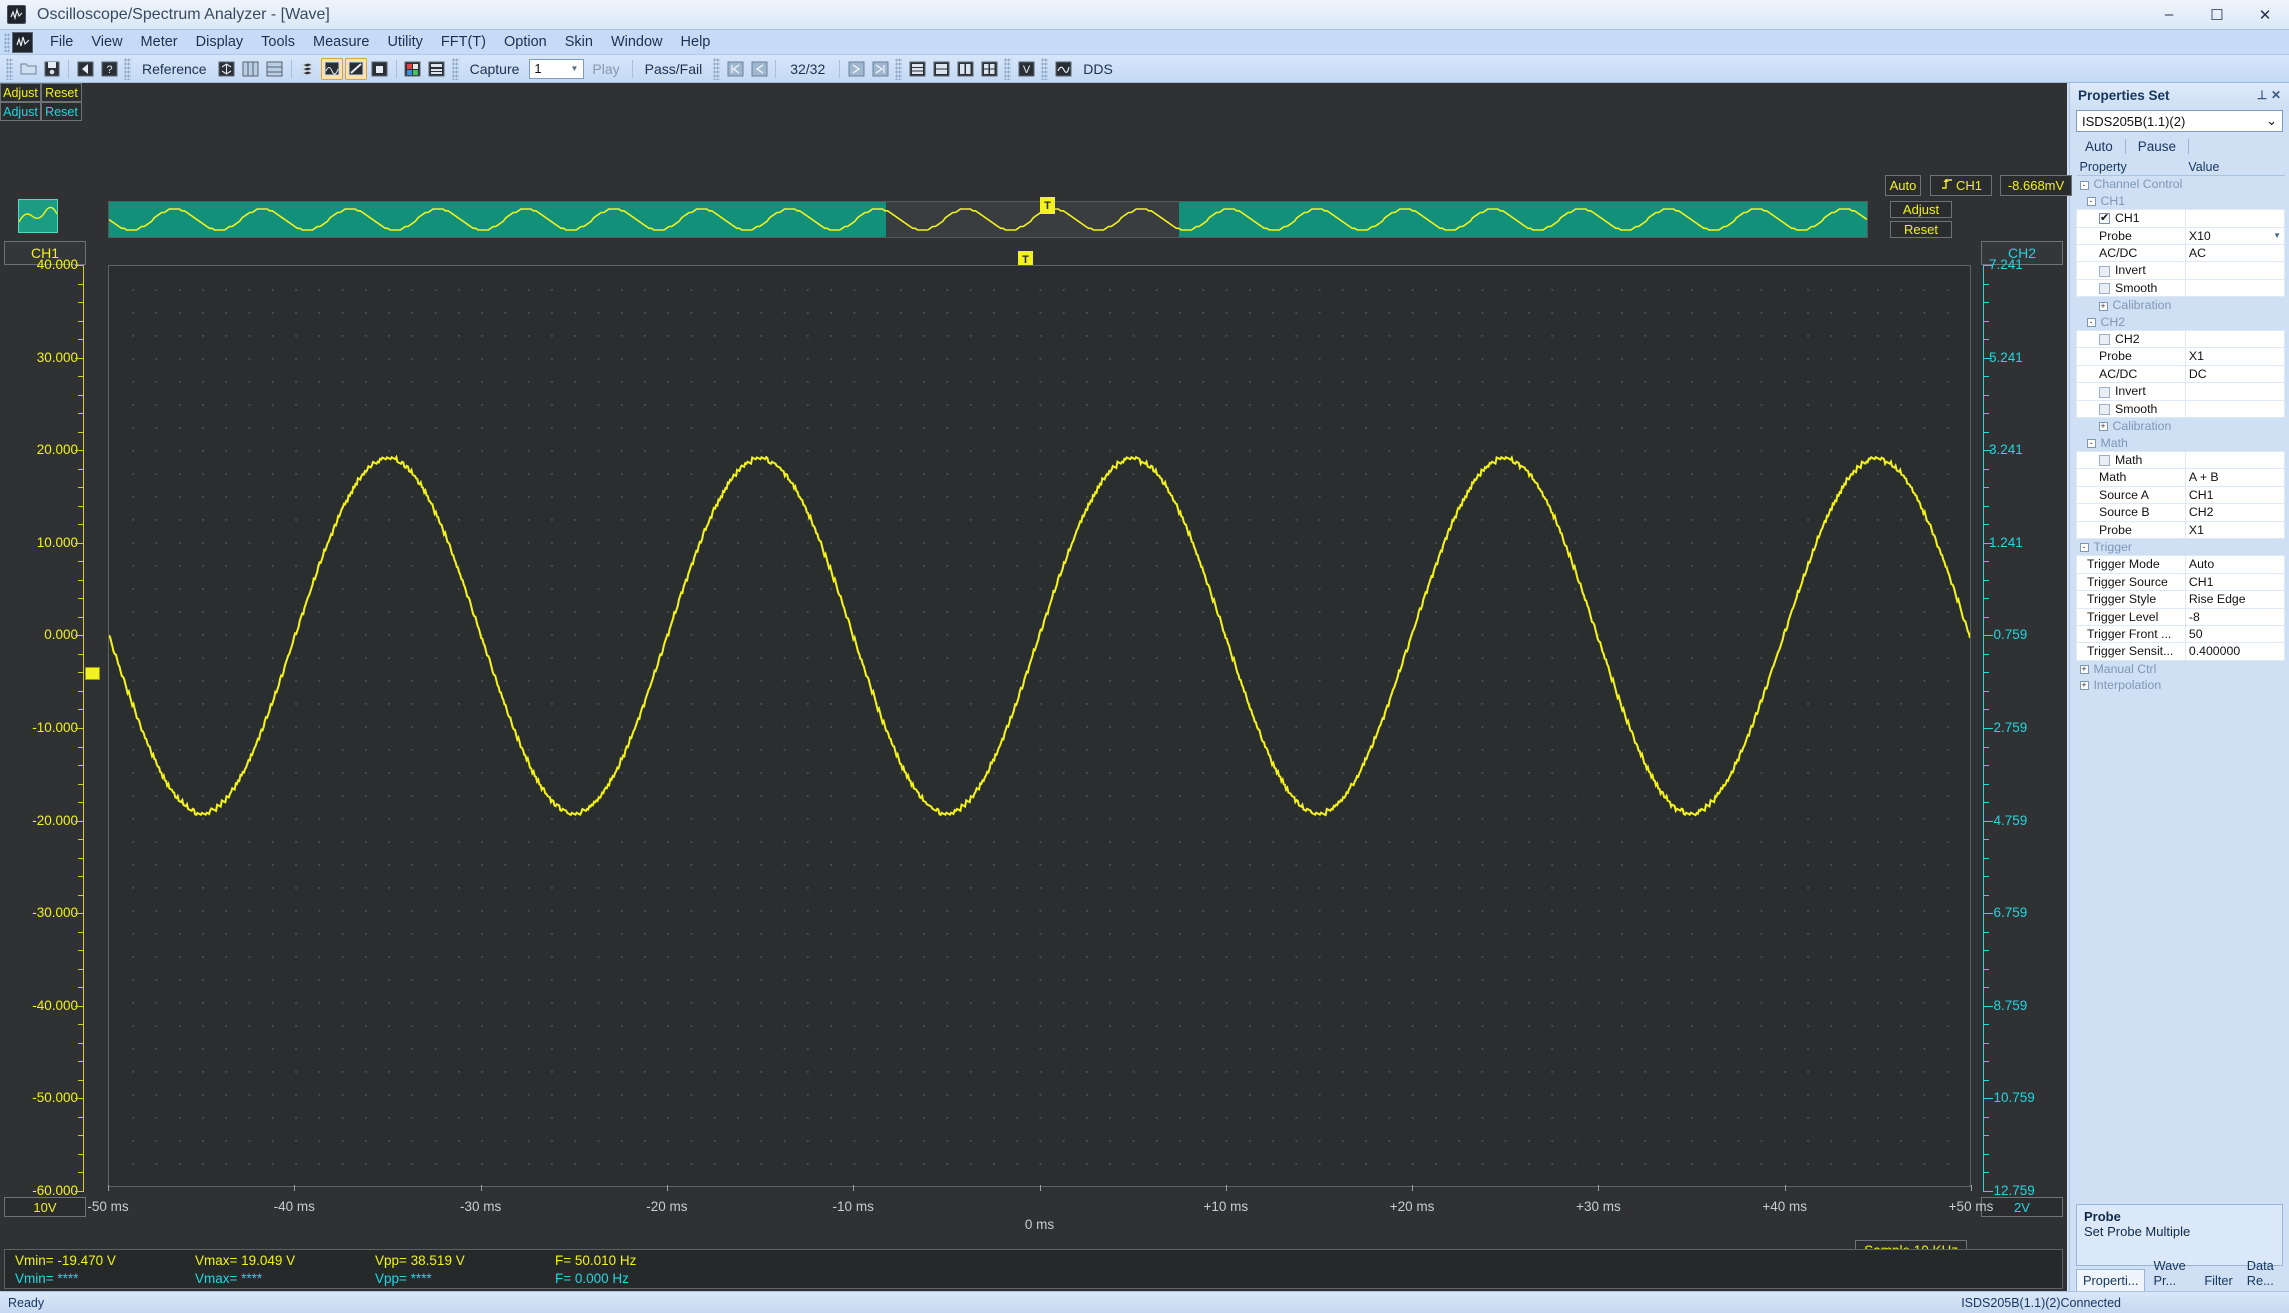 This screenshot has width=2289, height=1313. What do you see at coordinates (20, 111) in the screenshot?
I see `ch2-adjust-button: Adjust` at bounding box center [20, 111].